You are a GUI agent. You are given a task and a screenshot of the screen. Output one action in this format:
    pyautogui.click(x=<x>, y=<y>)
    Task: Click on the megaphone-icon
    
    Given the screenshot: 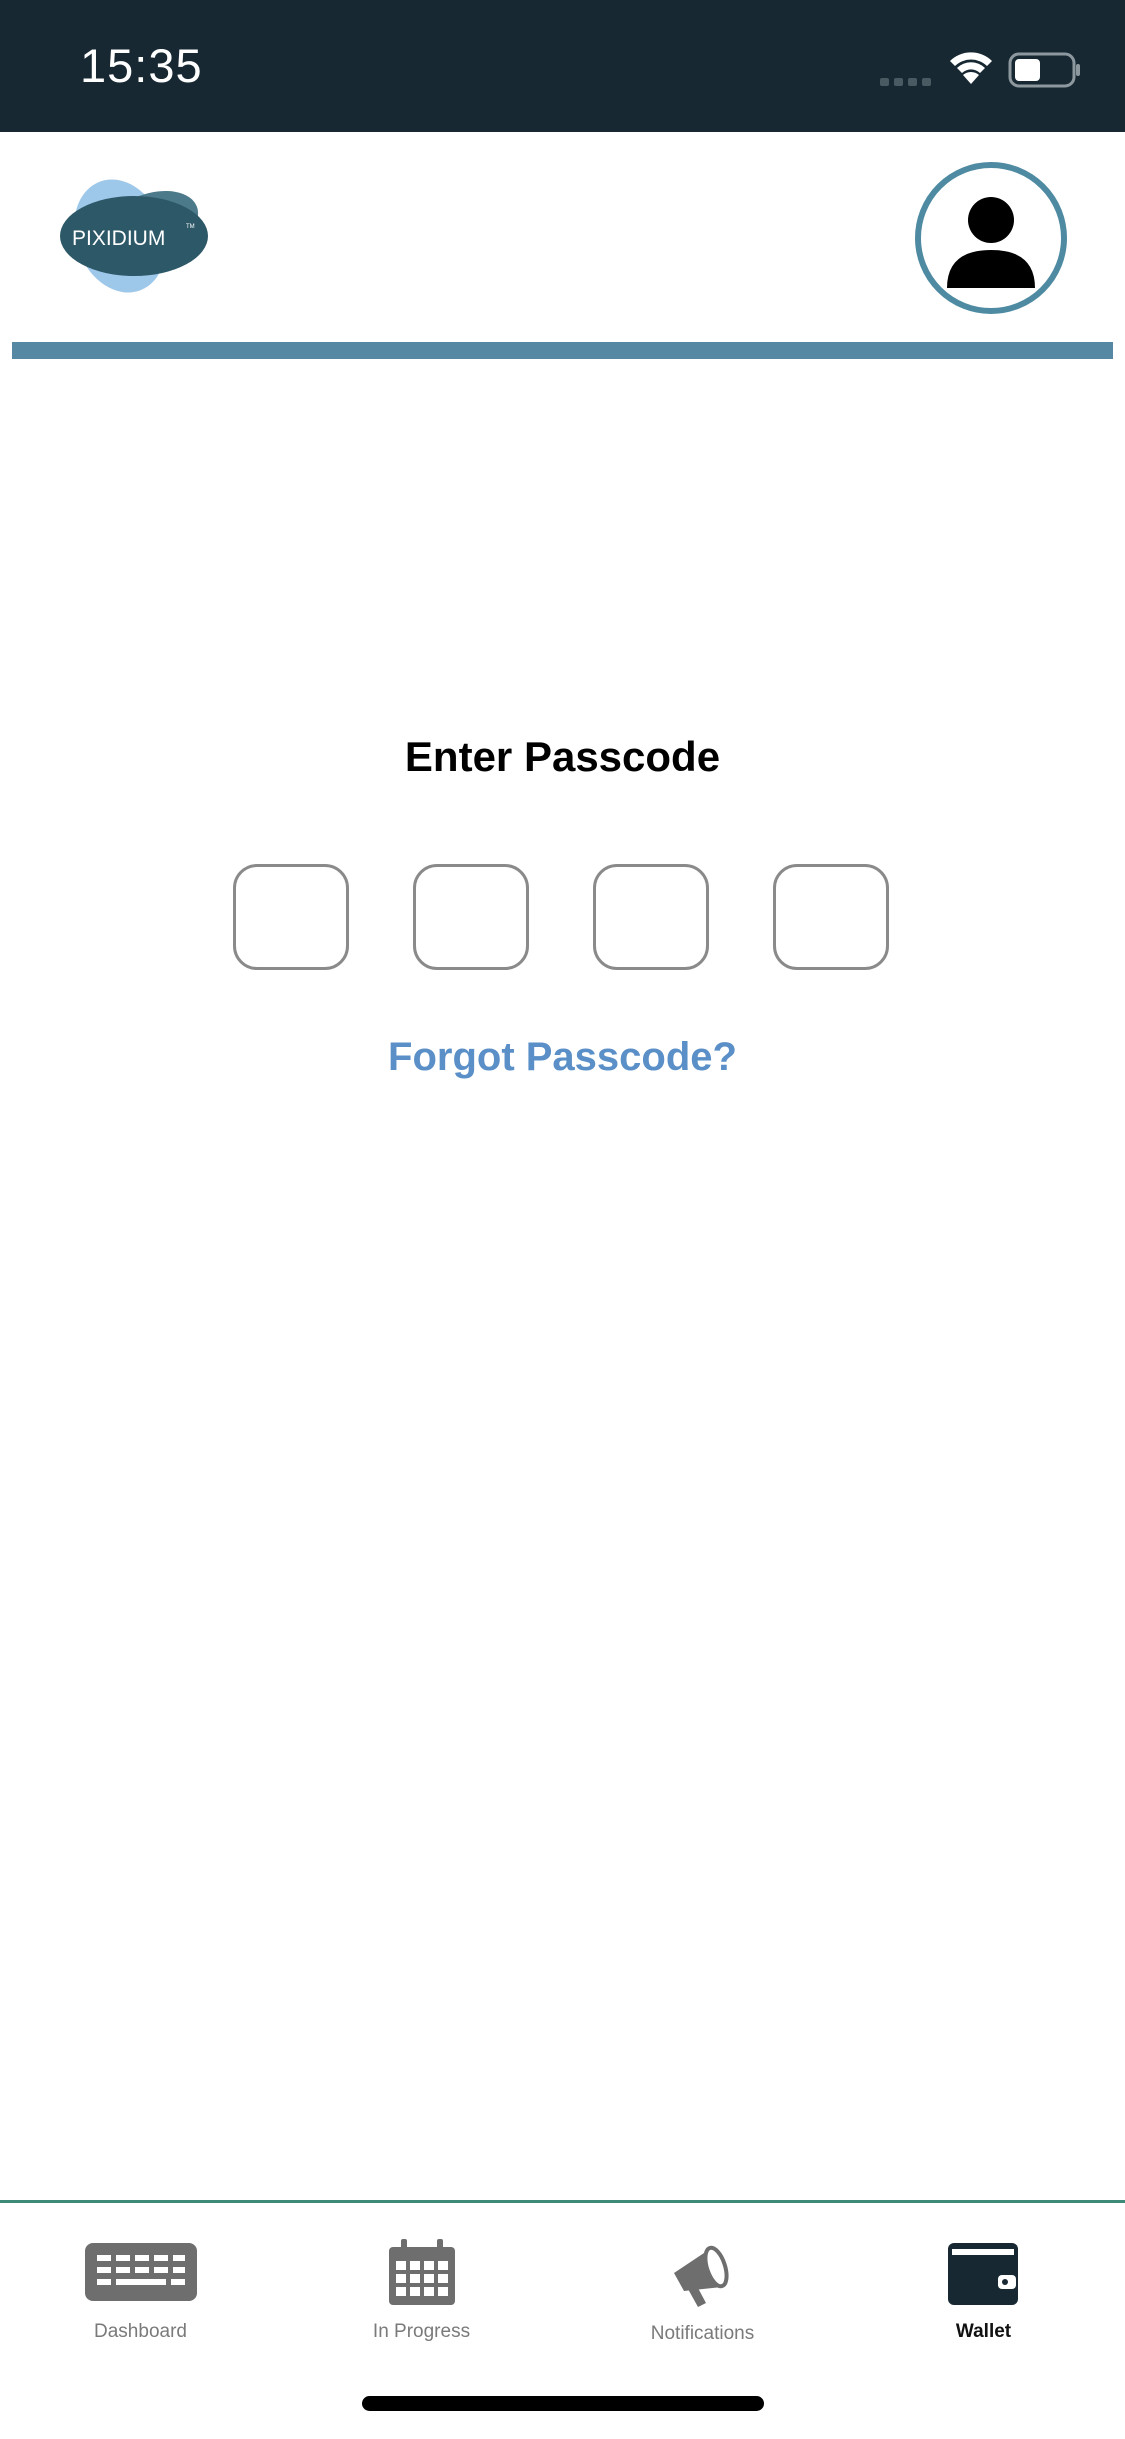 What is the action you would take?
    pyautogui.click(x=701, y=2276)
    